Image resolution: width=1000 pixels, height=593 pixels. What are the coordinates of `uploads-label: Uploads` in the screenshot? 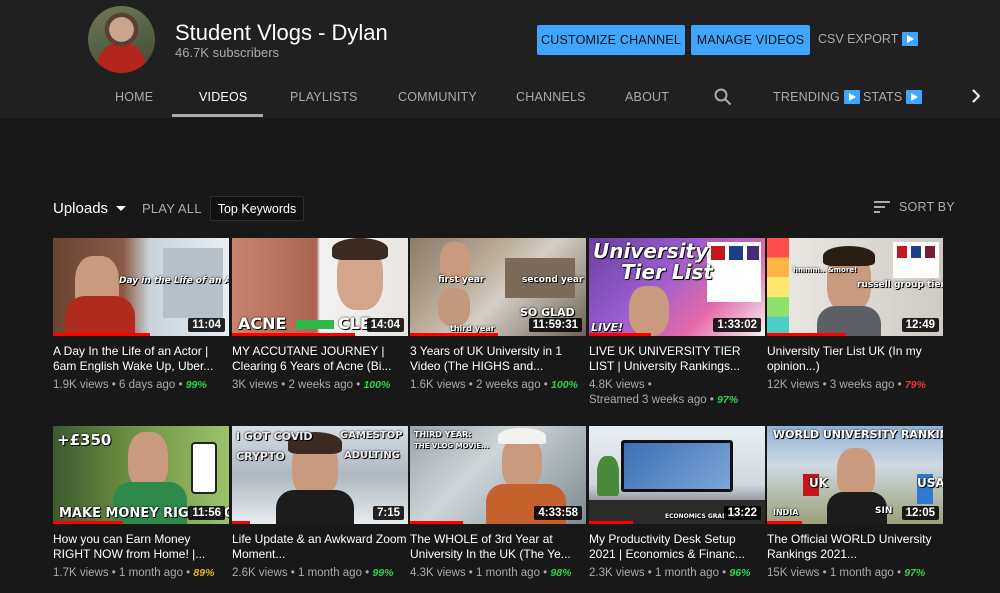 It's located at (81, 208).